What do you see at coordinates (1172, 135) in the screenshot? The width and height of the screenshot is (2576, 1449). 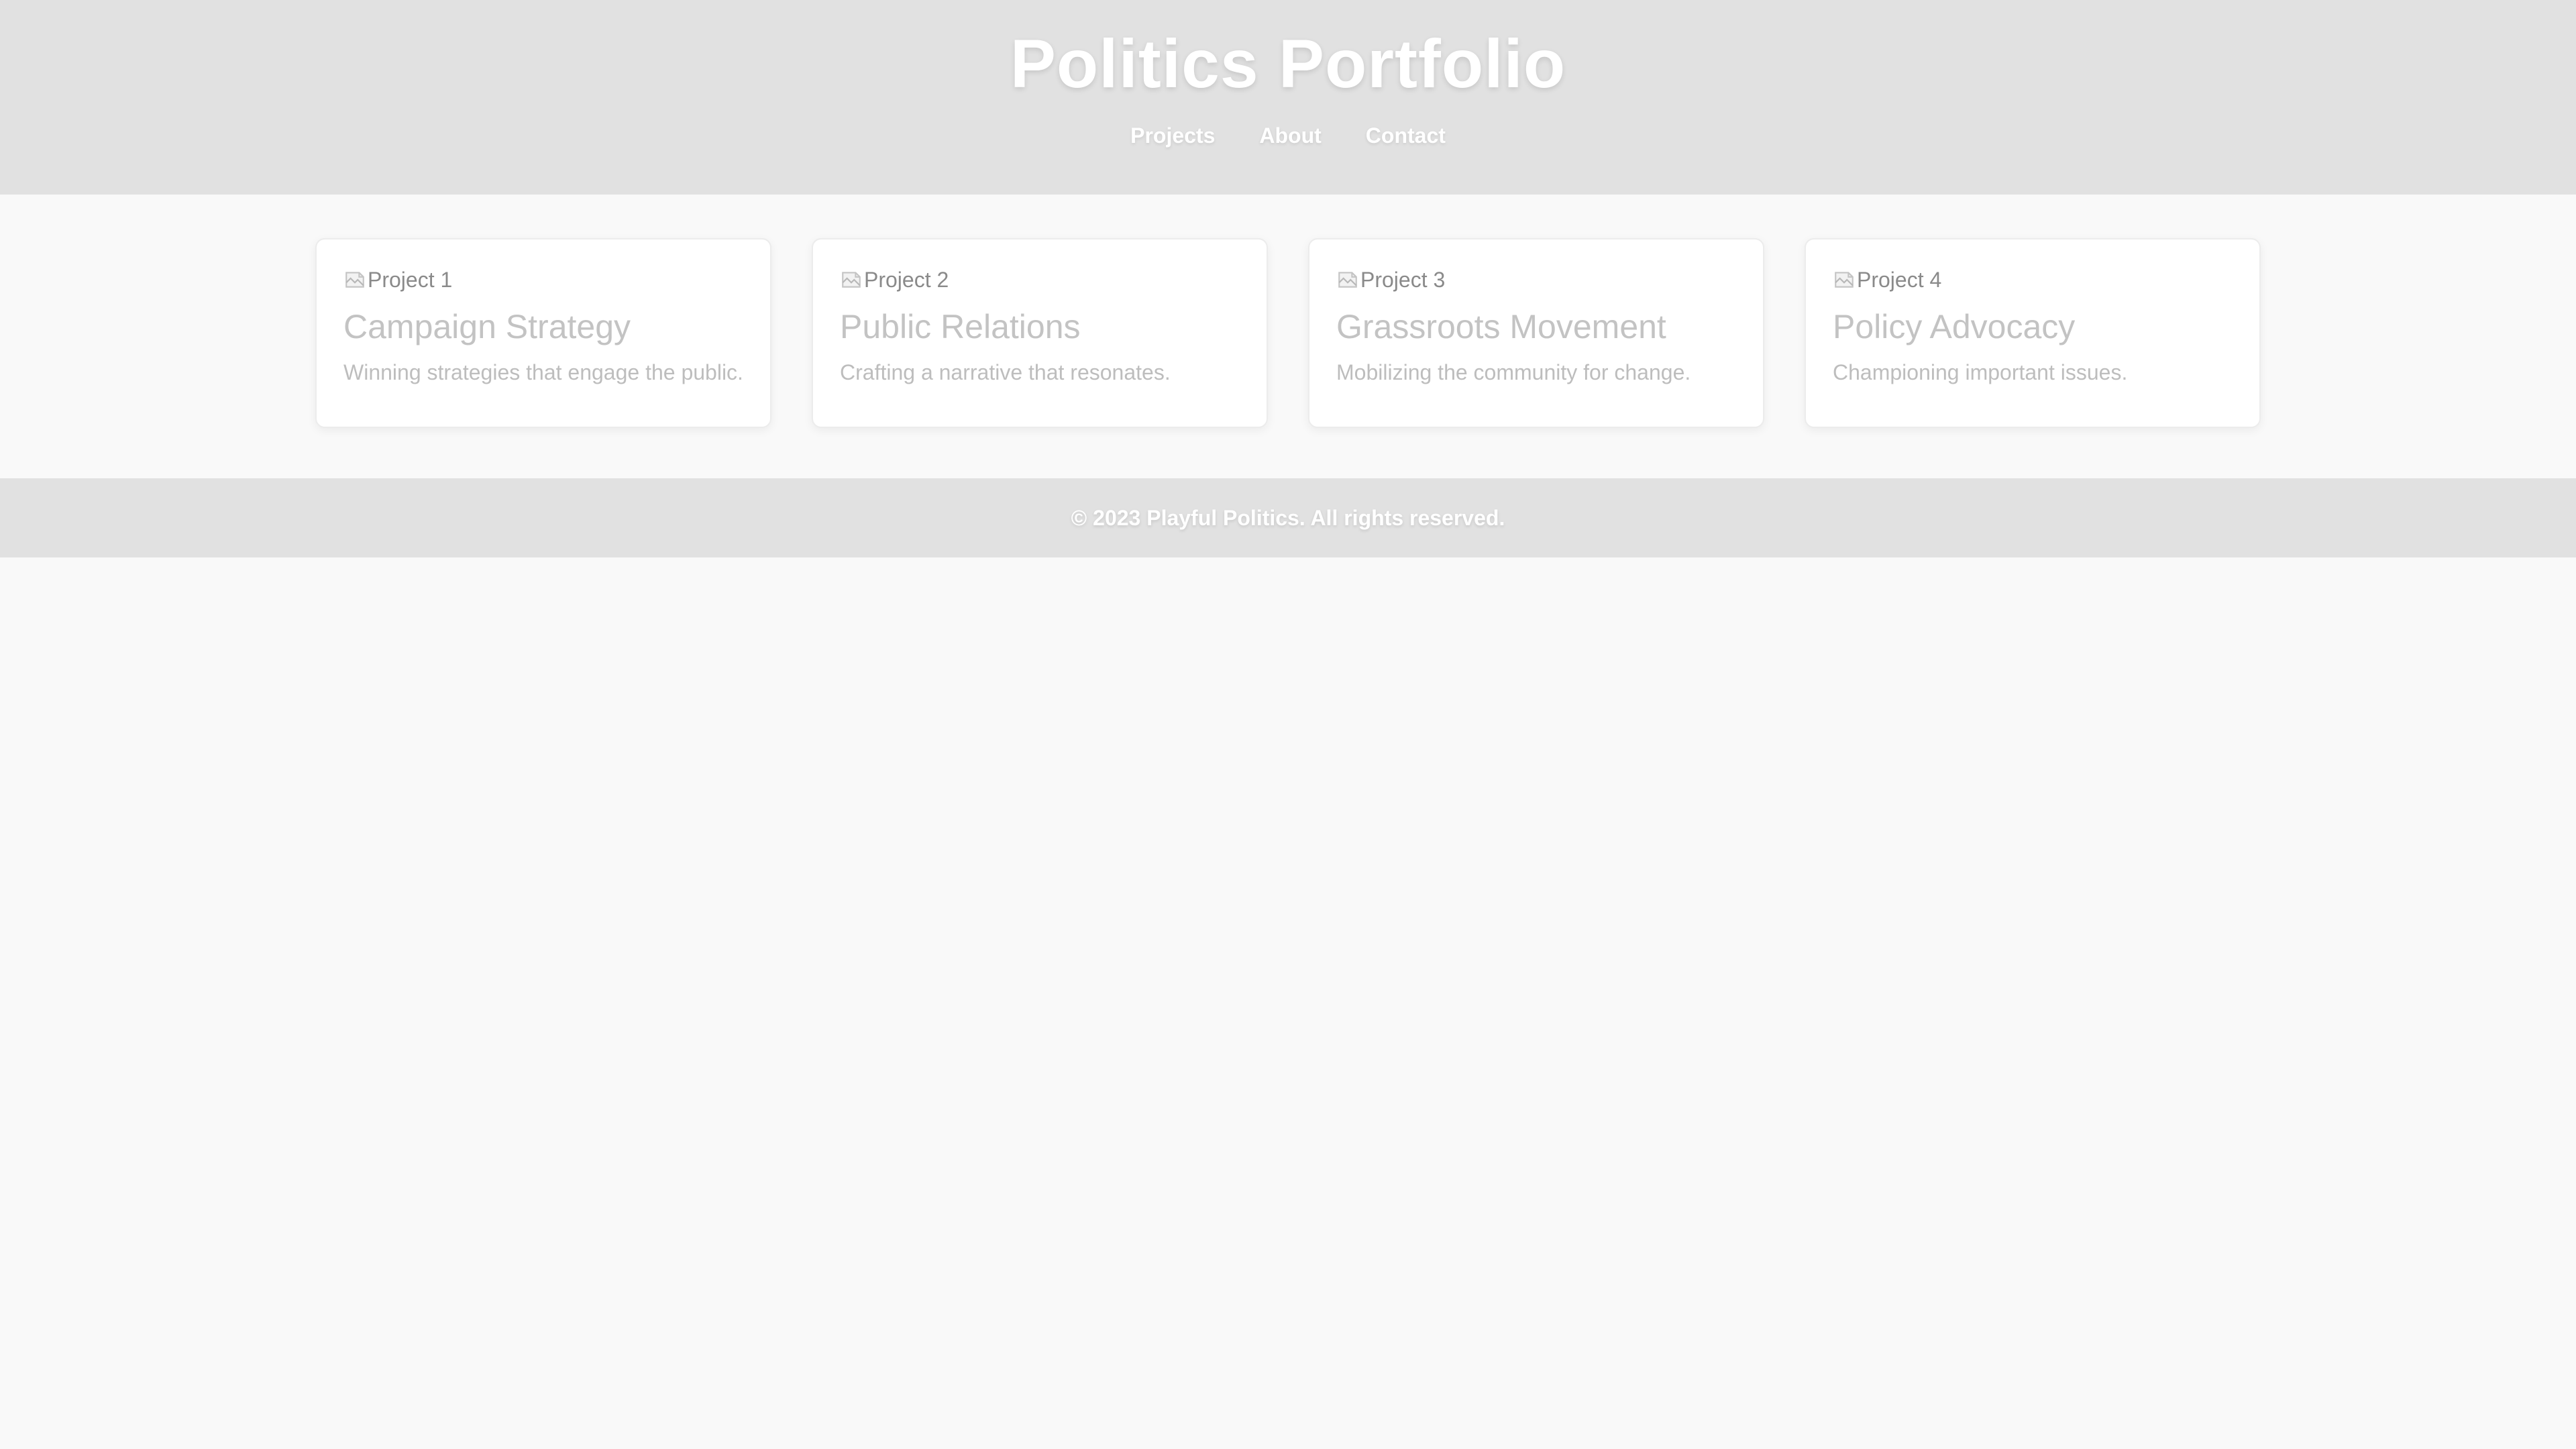 I see `nav-link-projects: Projects` at bounding box center [1172, 135].